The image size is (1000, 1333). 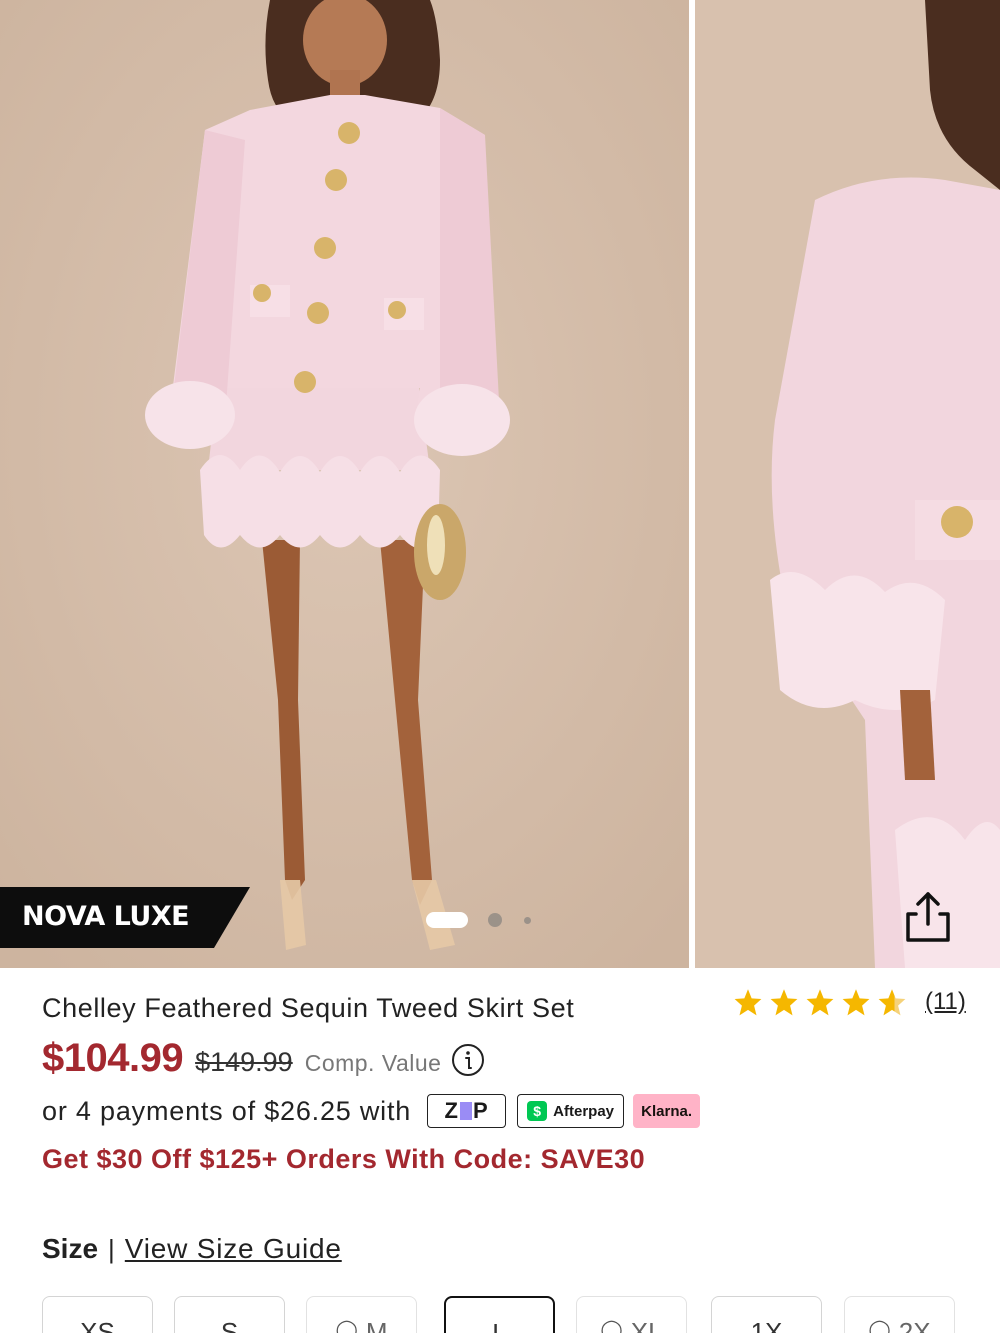 What do you see at coordinates (631, 1314) in the screenshot?
I see `size-option-xl: ◯ XL` at bounding box center [631, 1314].